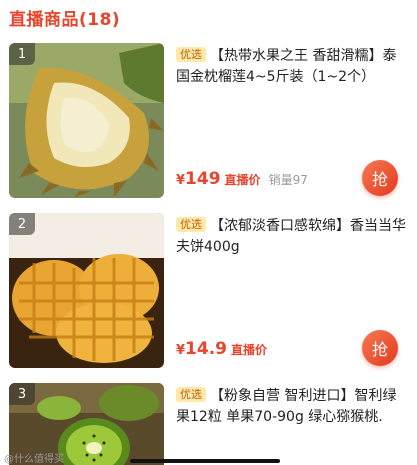  I want to click on product-title: 优选 【热带水果之王 香甜滑糯】泰国金枕榴莲4~5斤装（1~2个）, so click(291, 67).